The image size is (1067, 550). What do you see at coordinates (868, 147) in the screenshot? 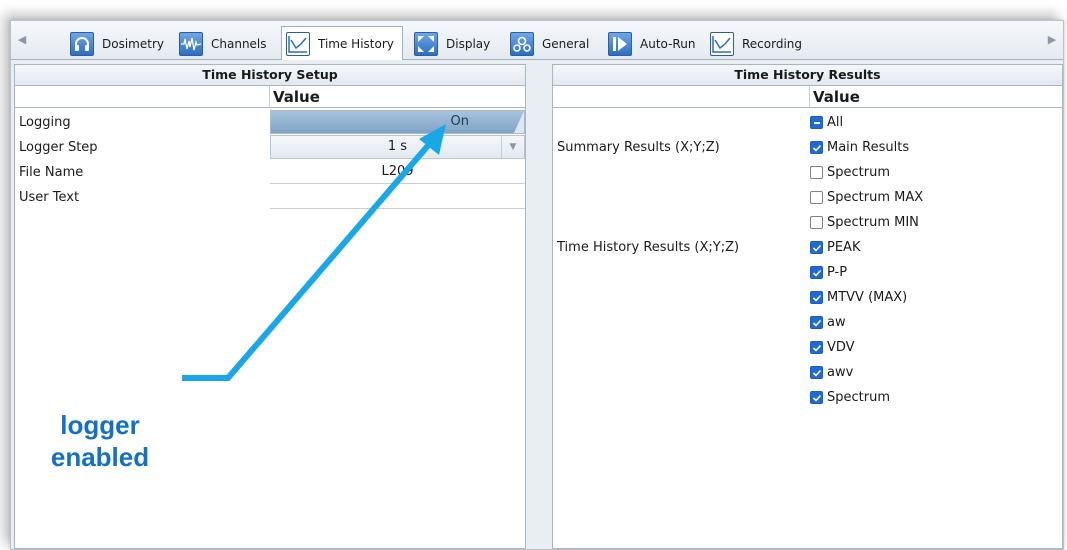
I see `option-label: Main Results` at bounding box center [868, 147].